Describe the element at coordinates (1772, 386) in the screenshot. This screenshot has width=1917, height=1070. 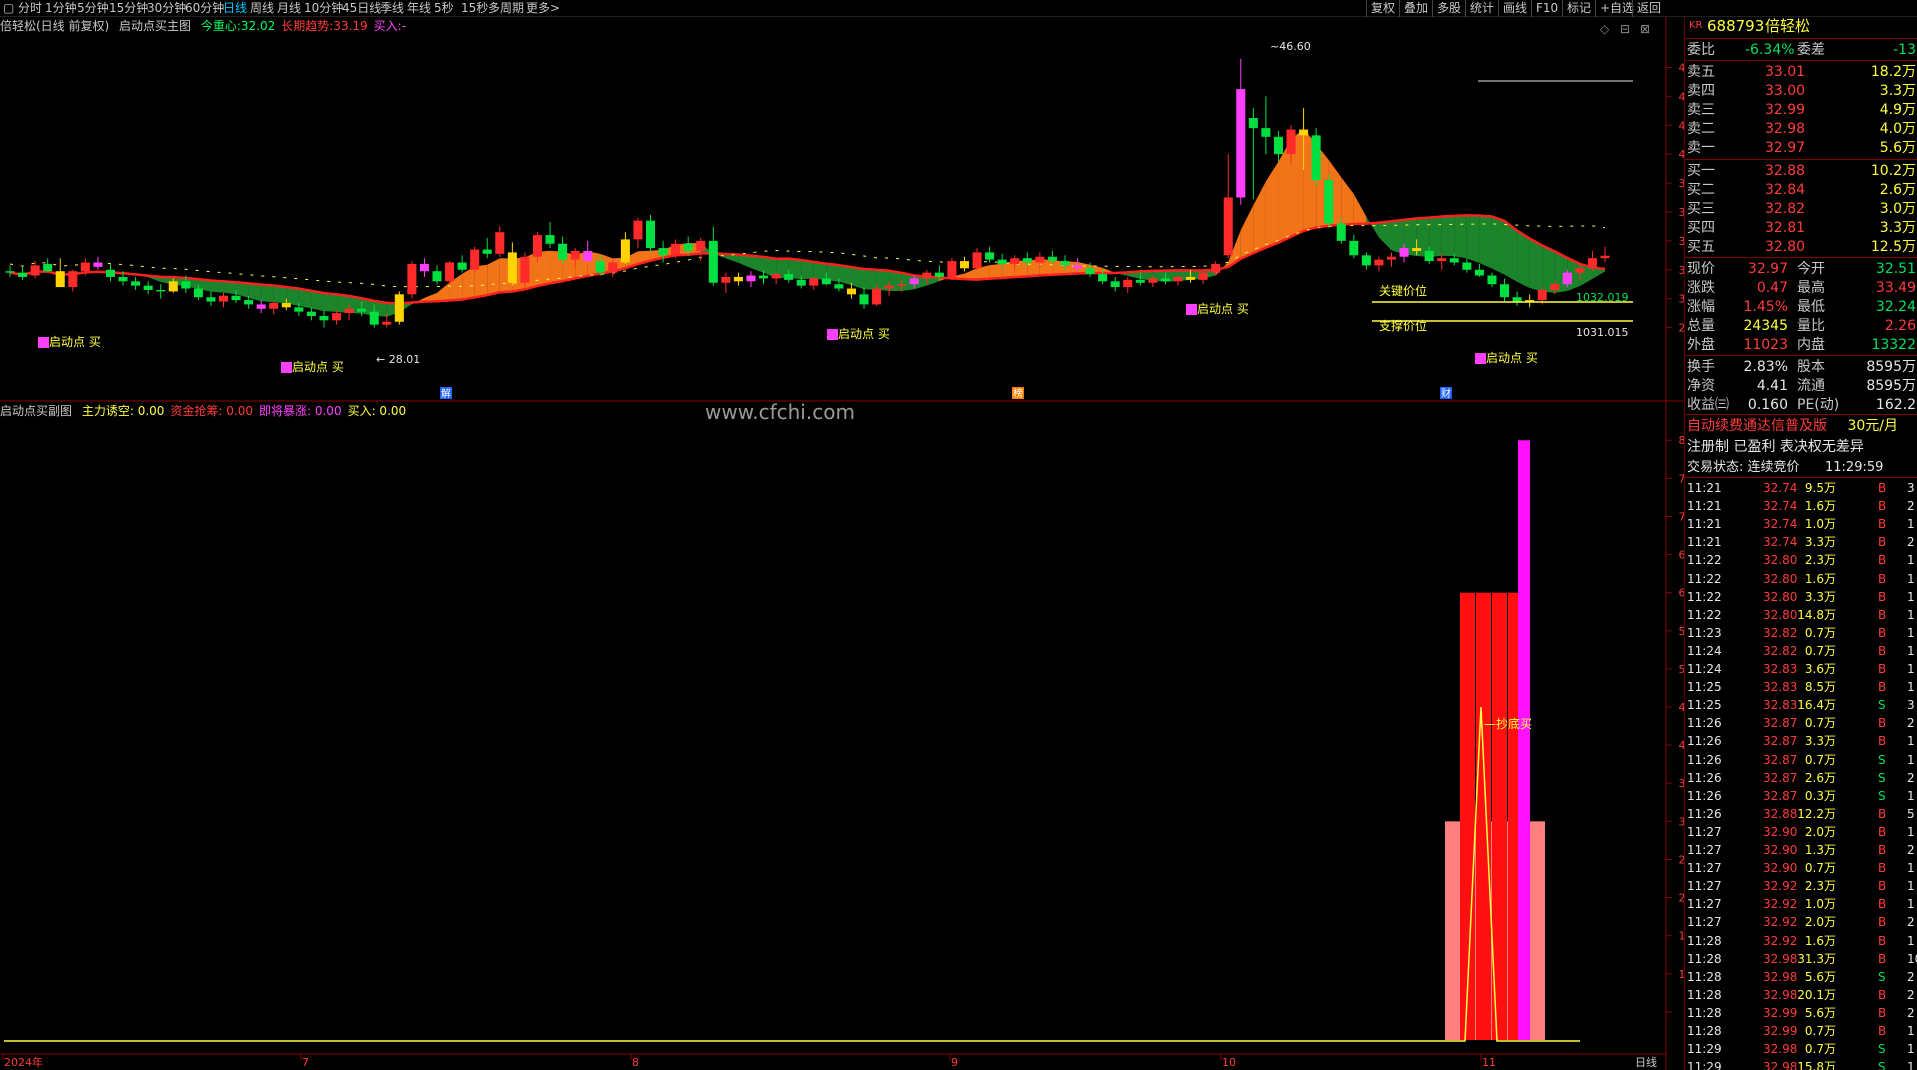
I see `stat2-value1-1: 4.41` at that location.